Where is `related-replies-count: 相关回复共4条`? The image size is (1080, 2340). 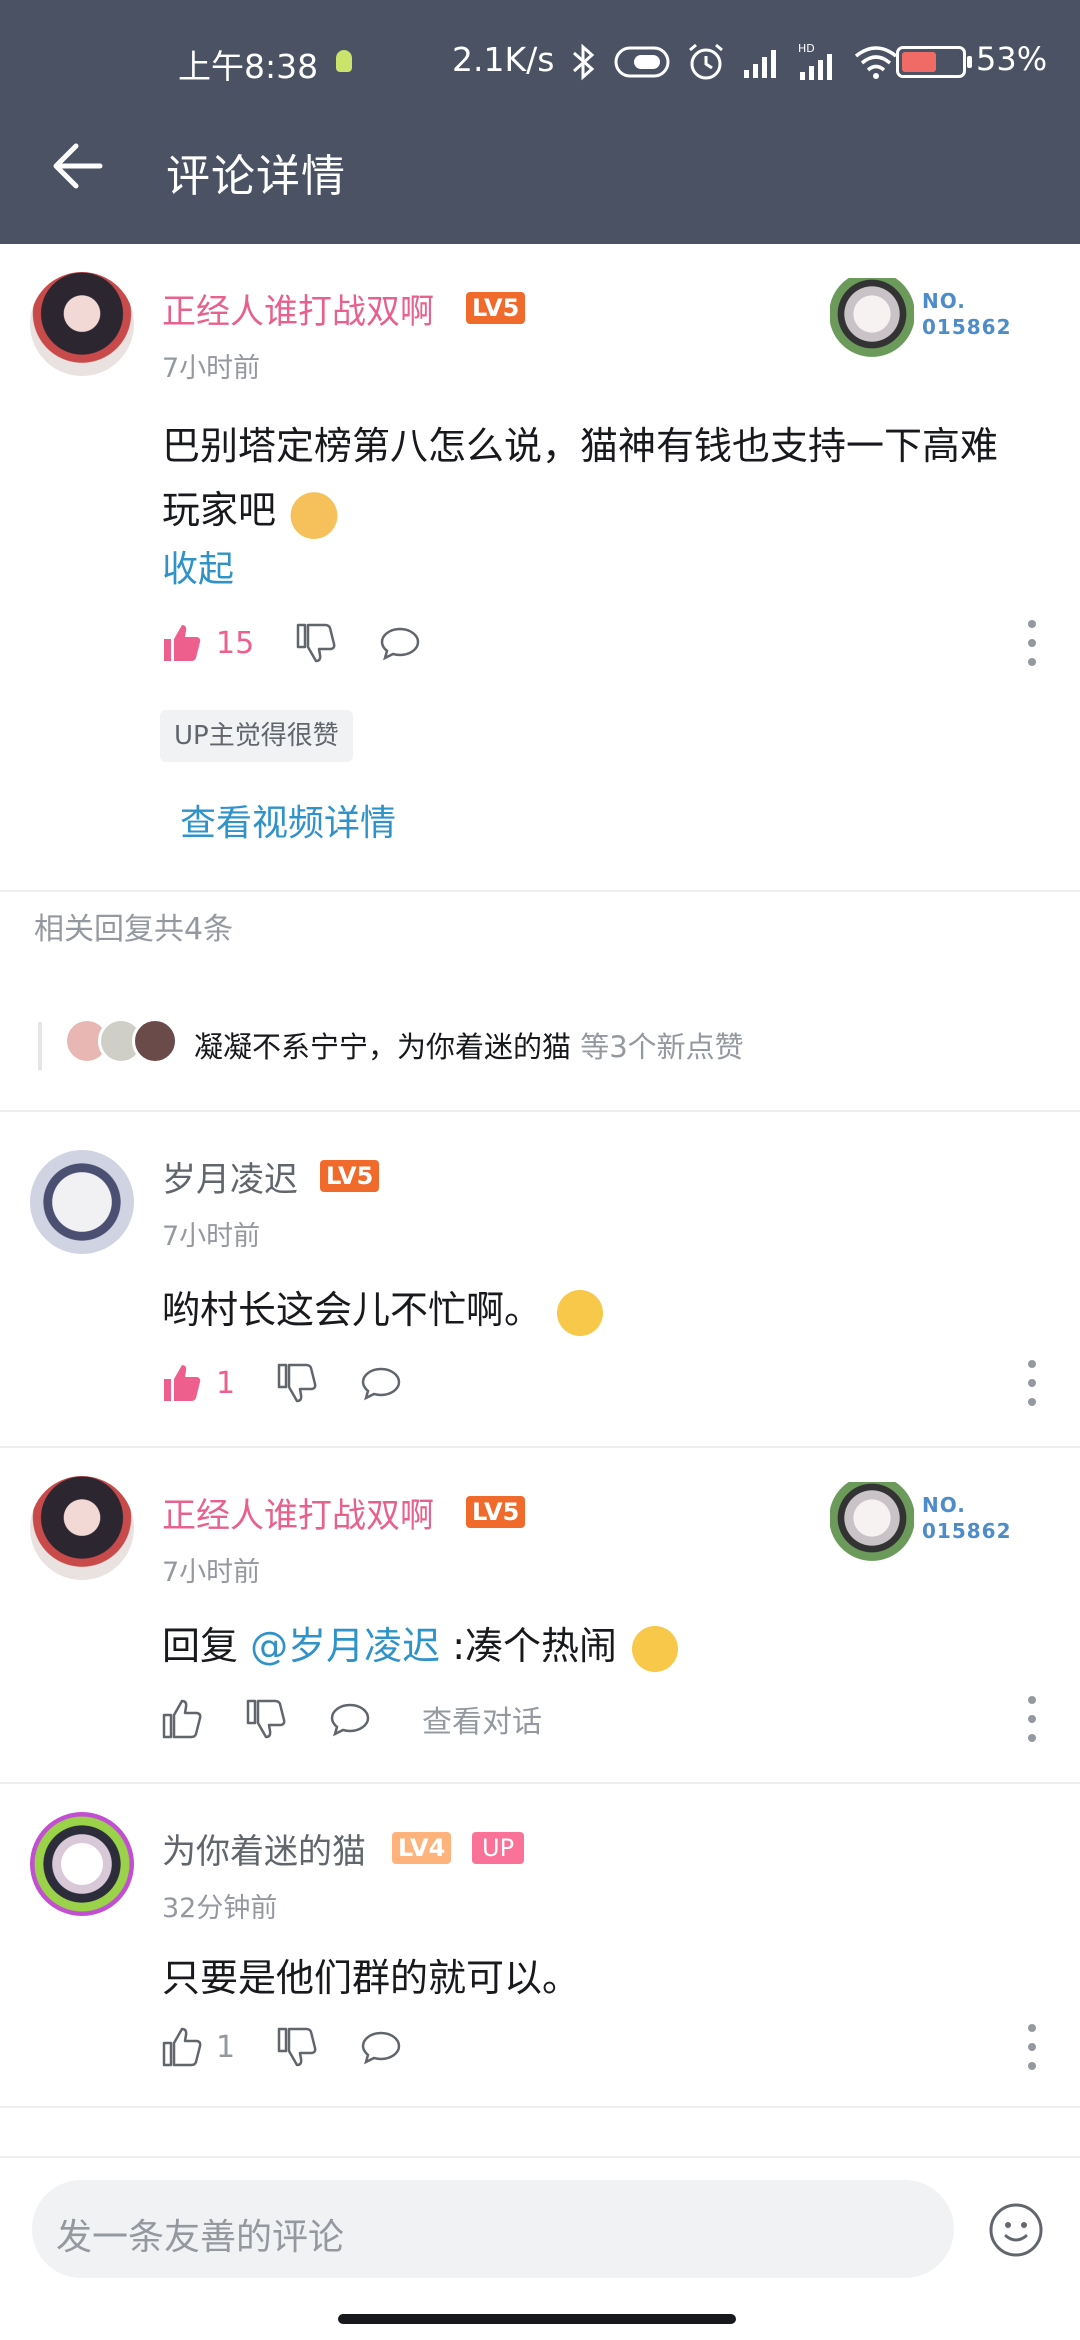
related-replies-count: 相关回复共4条 is located at coordinates (134, 929).